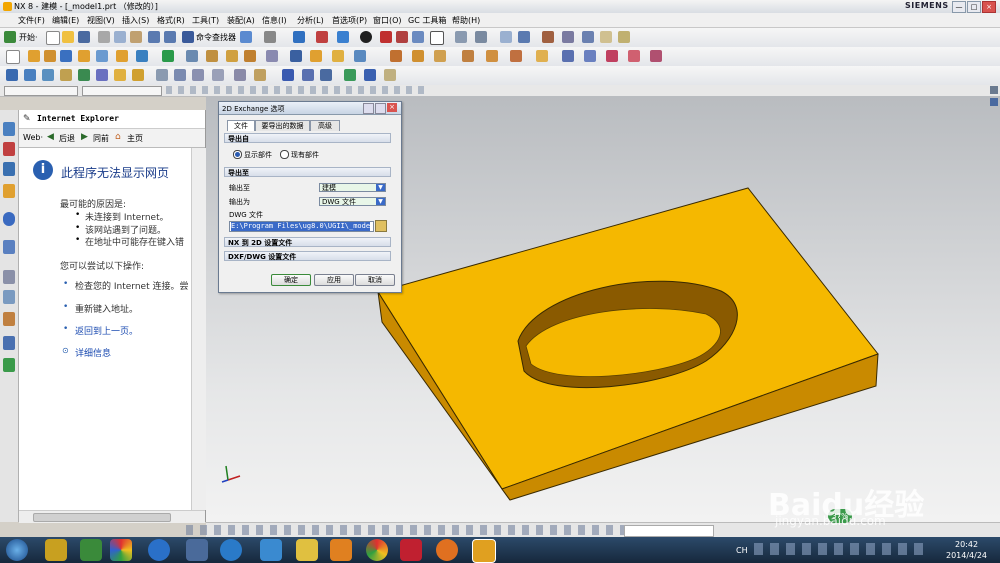 The height and width of the screenshot is (563, 1000). What do you see at coordinates (284, 154) in the screenshot?
I see `radio-existing-part` at bounding box center [284, 154].